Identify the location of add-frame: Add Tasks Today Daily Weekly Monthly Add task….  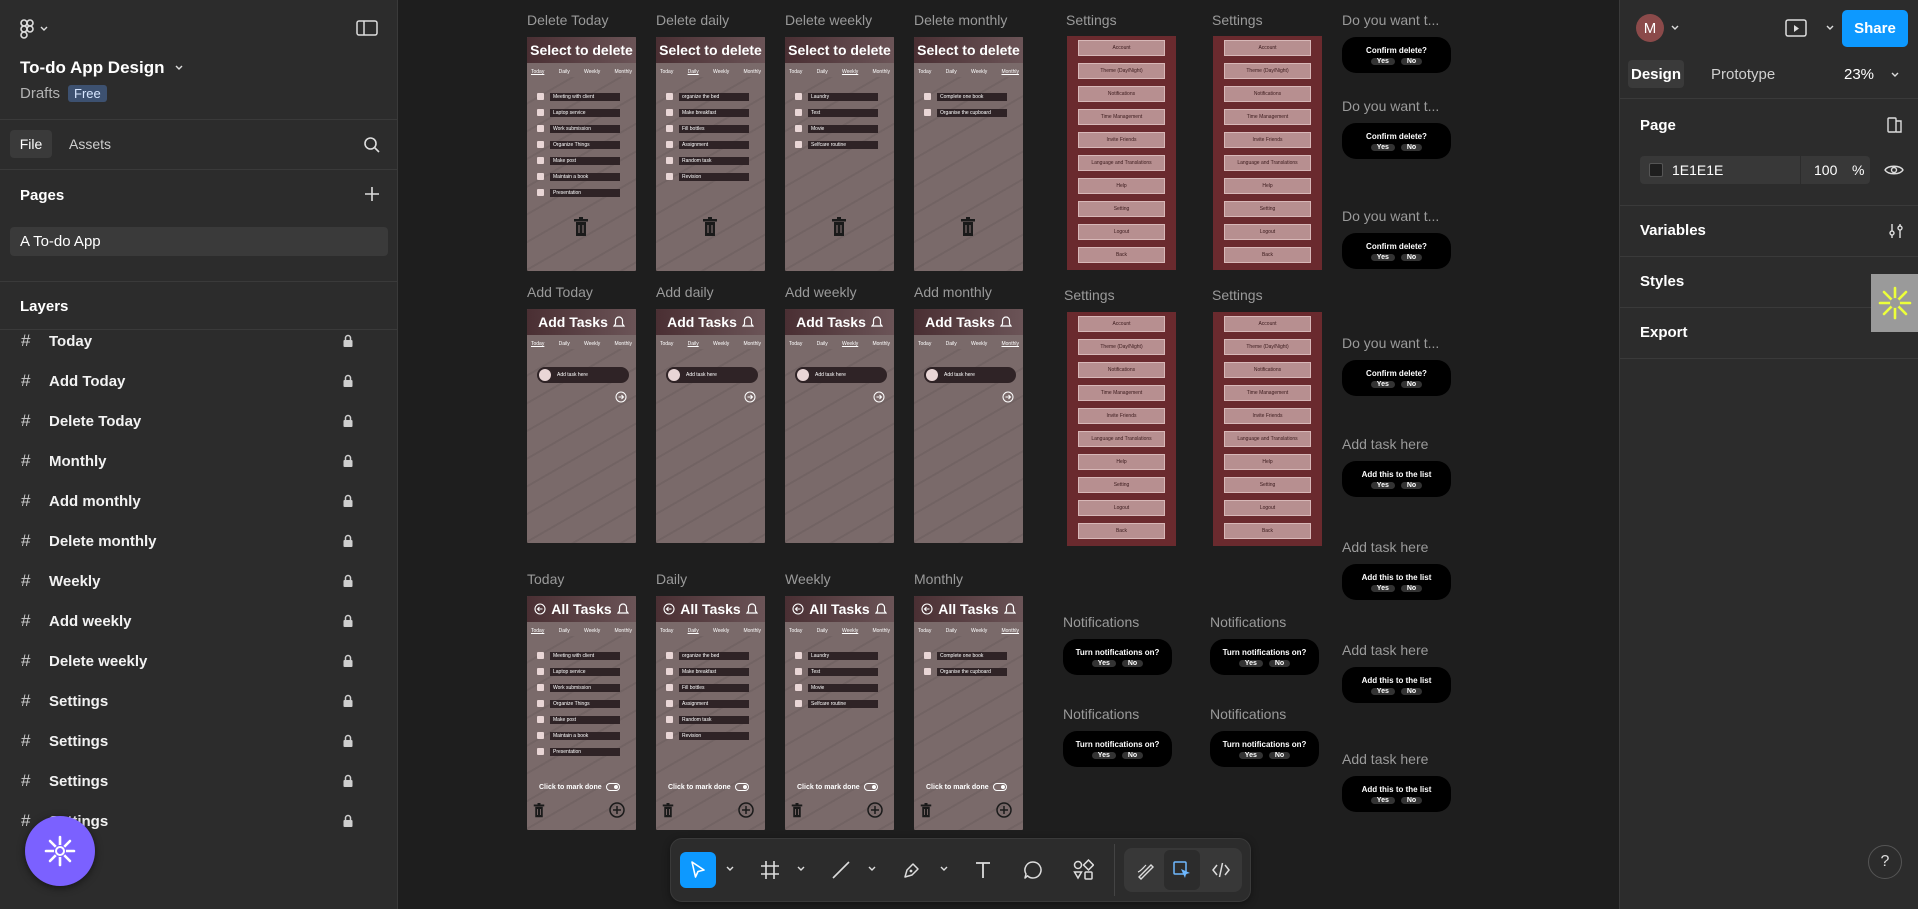
(839, 426).